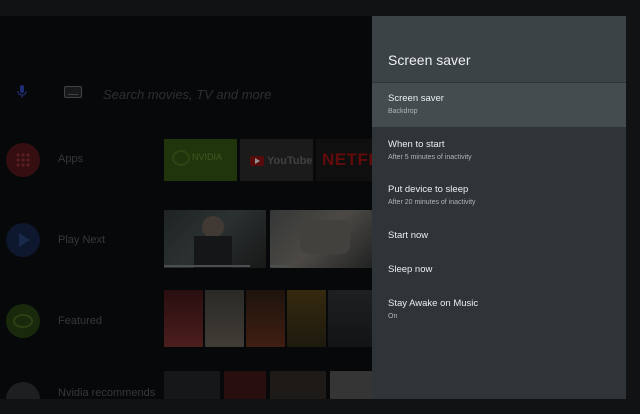 Image resolution: width=640 pixels, height=414 pixels. Describe the element at coordinates (428, 189) in the screenshot. I see `setting-item-title: Put device to sleep` at that location.